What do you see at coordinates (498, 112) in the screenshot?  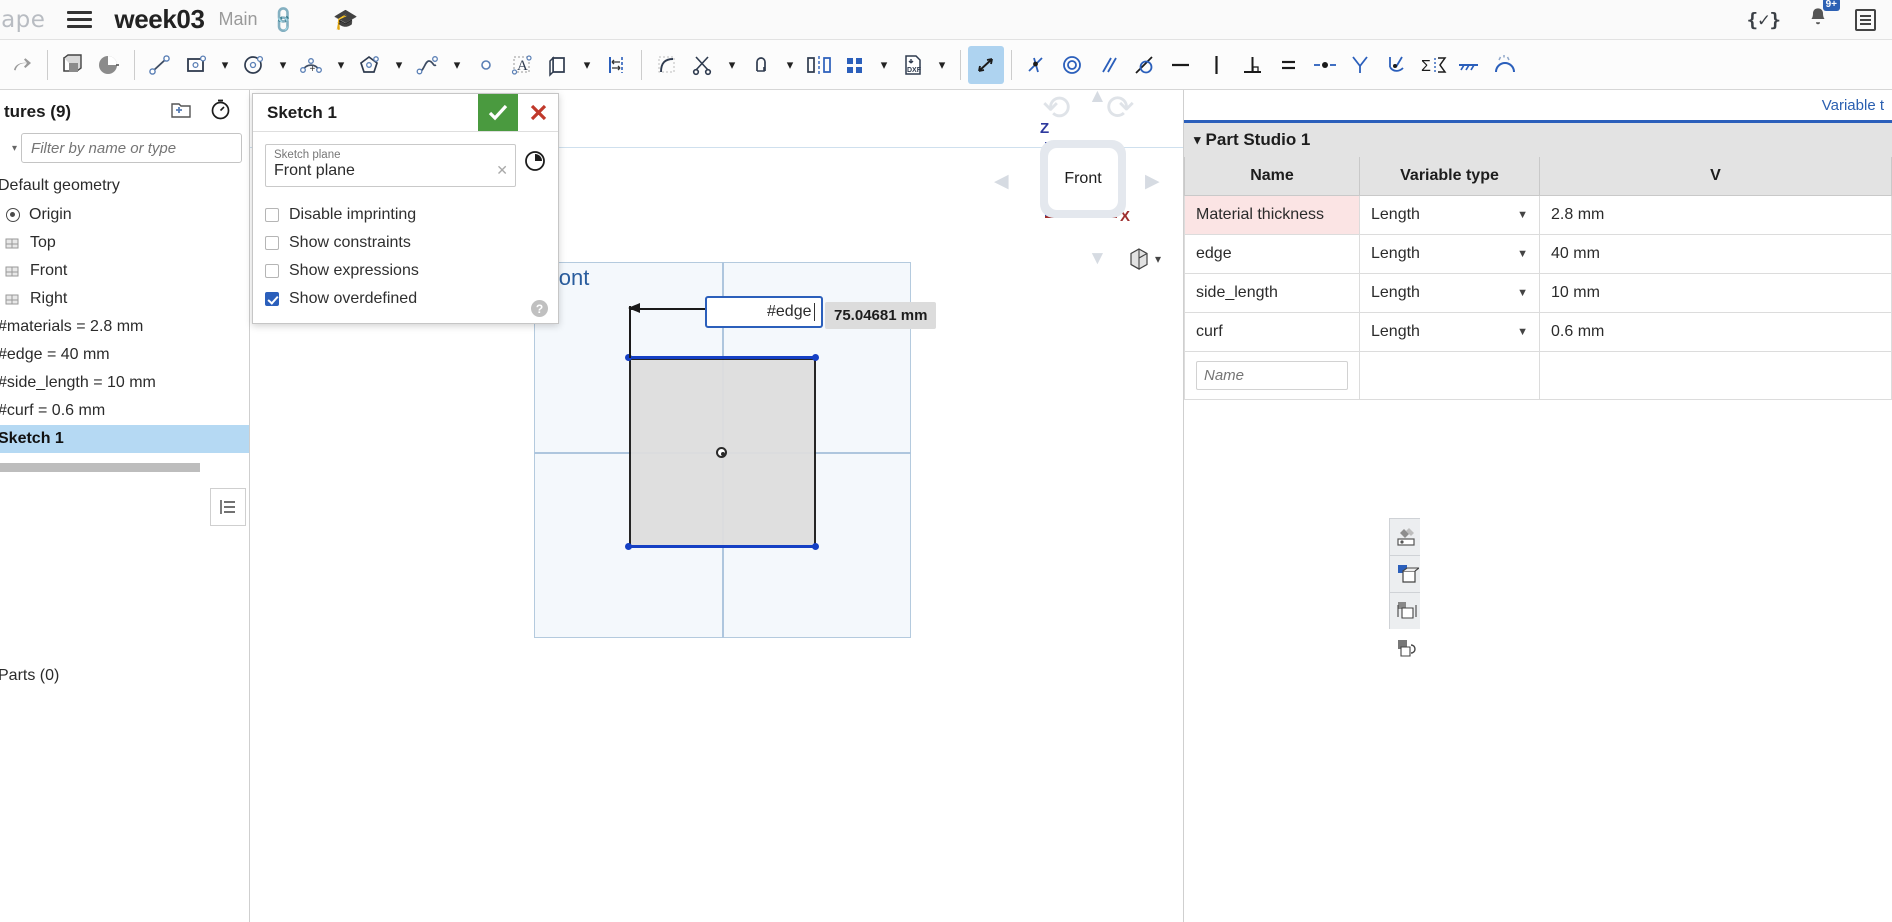 I see `sketch-accept-button` at bounding box center [498, 112].